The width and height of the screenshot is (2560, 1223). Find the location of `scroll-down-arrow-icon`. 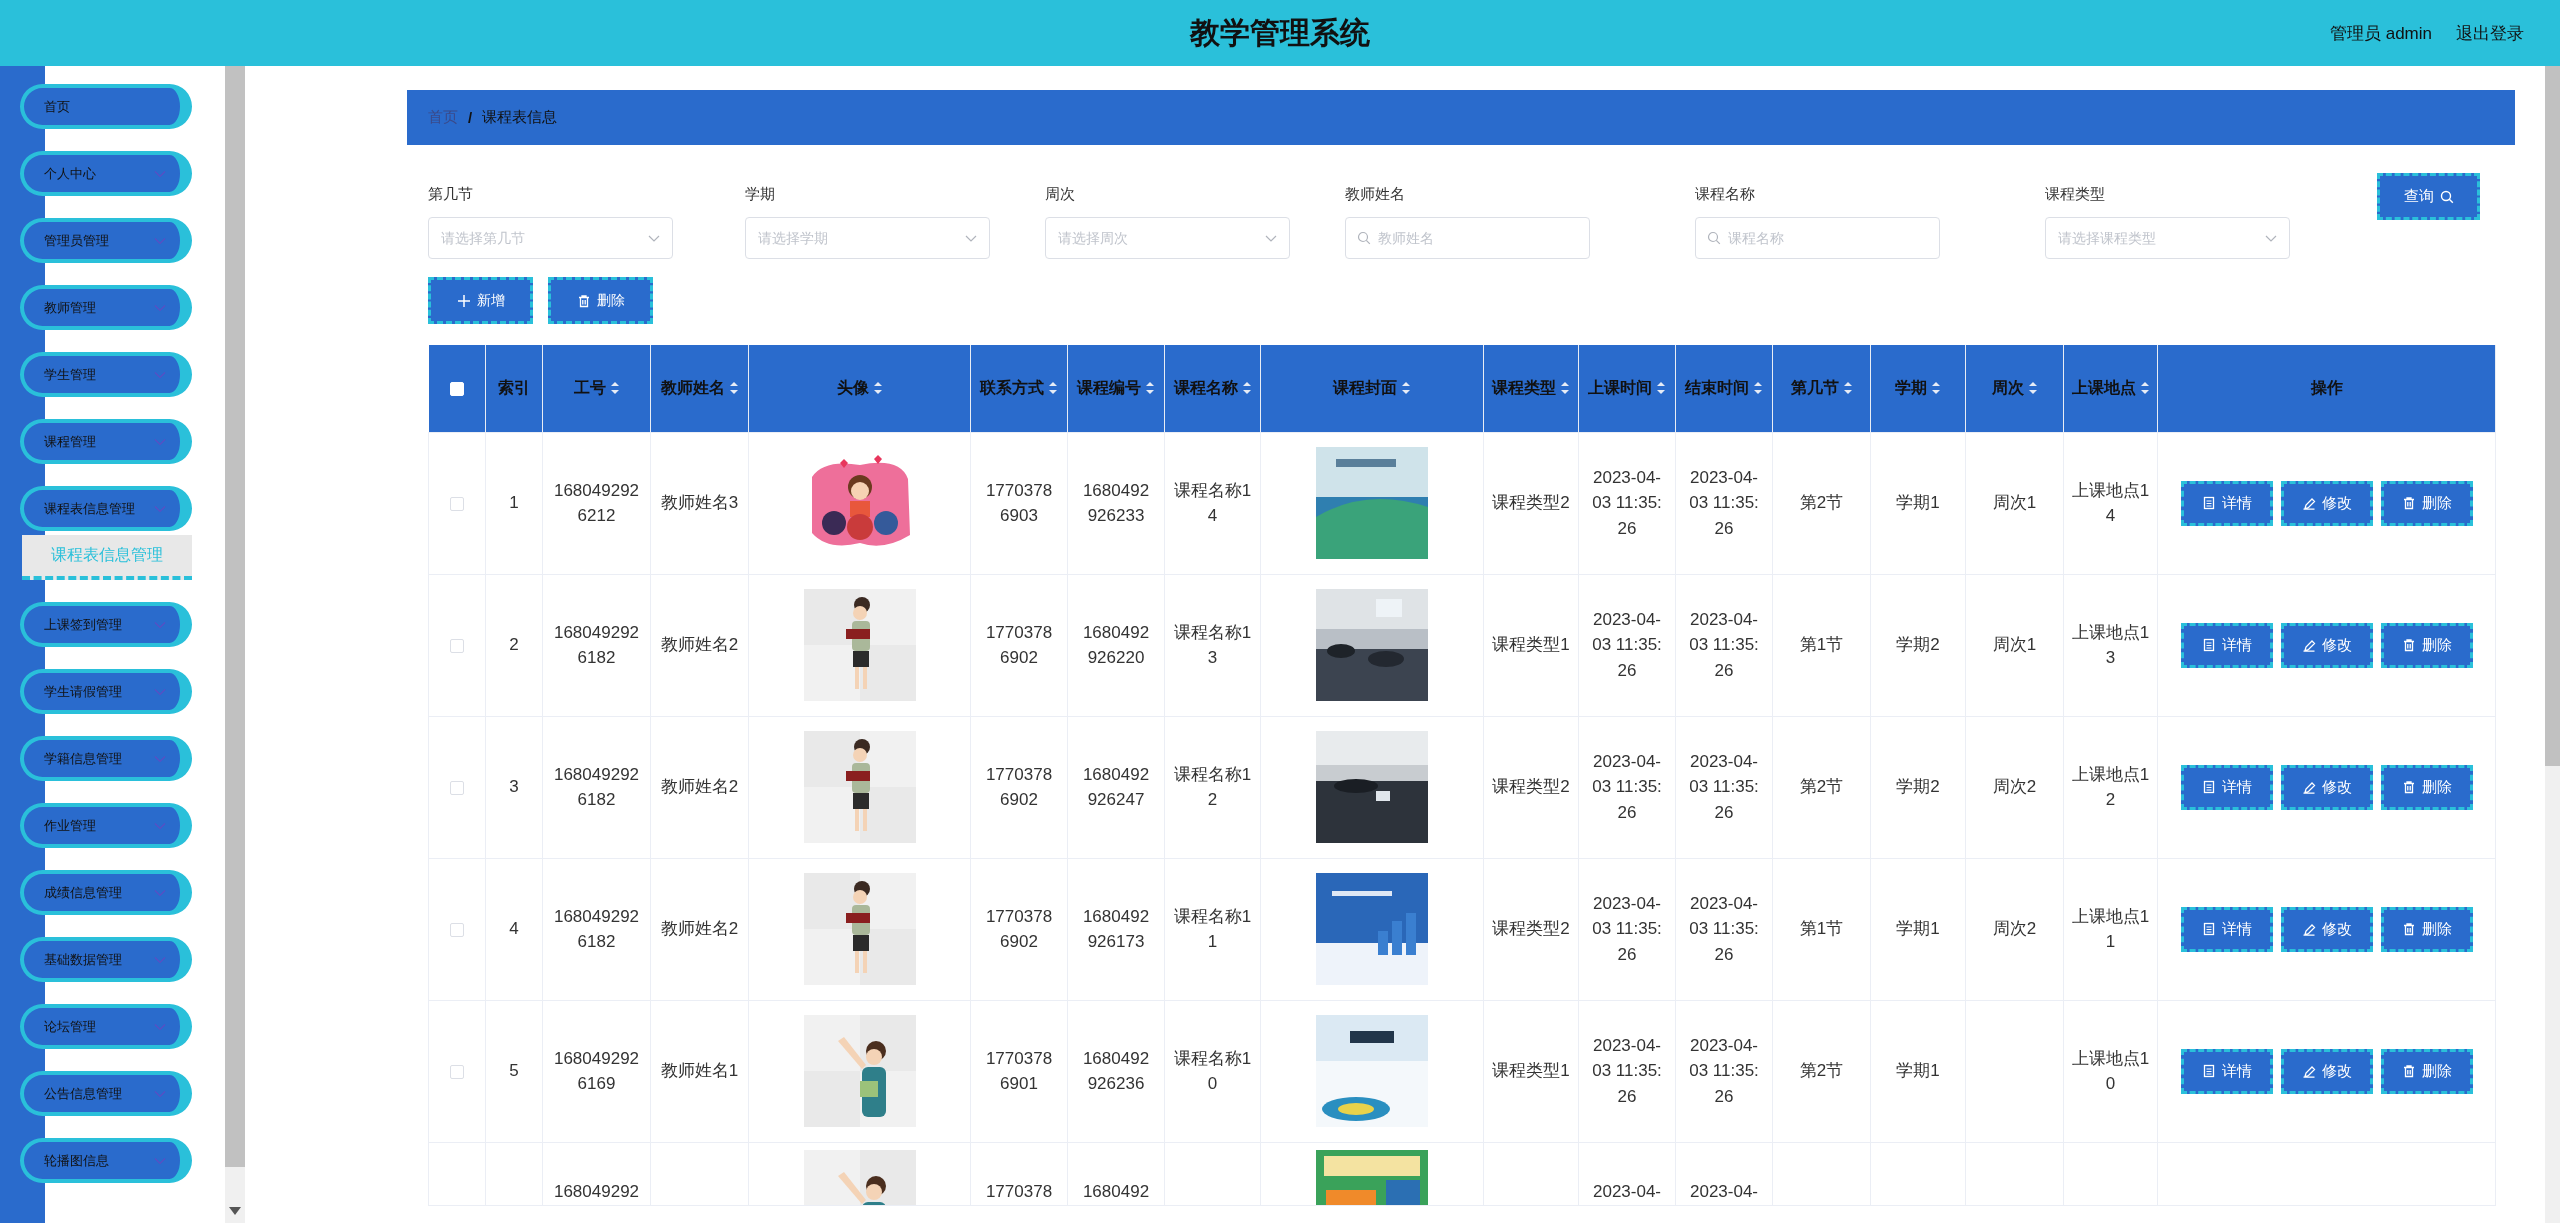

scroll-down-arrow-icon is located at coordinates (235, 1211).